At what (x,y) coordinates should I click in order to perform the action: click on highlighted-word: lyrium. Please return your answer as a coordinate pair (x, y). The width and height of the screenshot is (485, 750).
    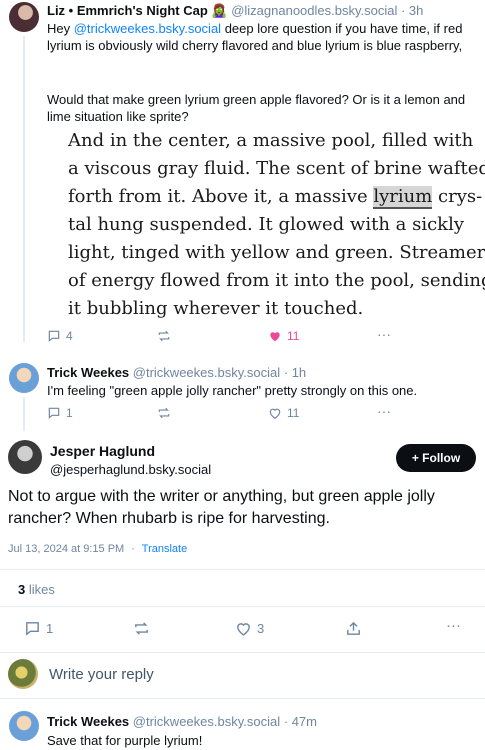
    Looking at the image, I should click on (403, 197).